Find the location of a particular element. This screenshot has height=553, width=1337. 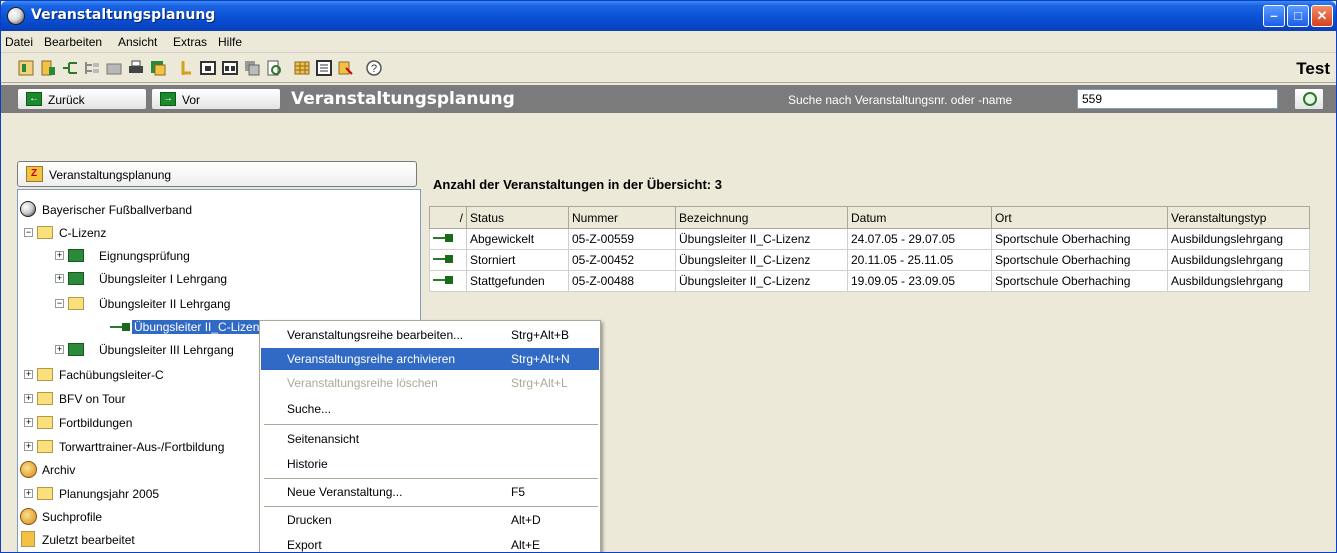

menu-item-loeschen: Veranstaltungsreihe löschen Strg+Alt+L is located at coordinates (427, 383).